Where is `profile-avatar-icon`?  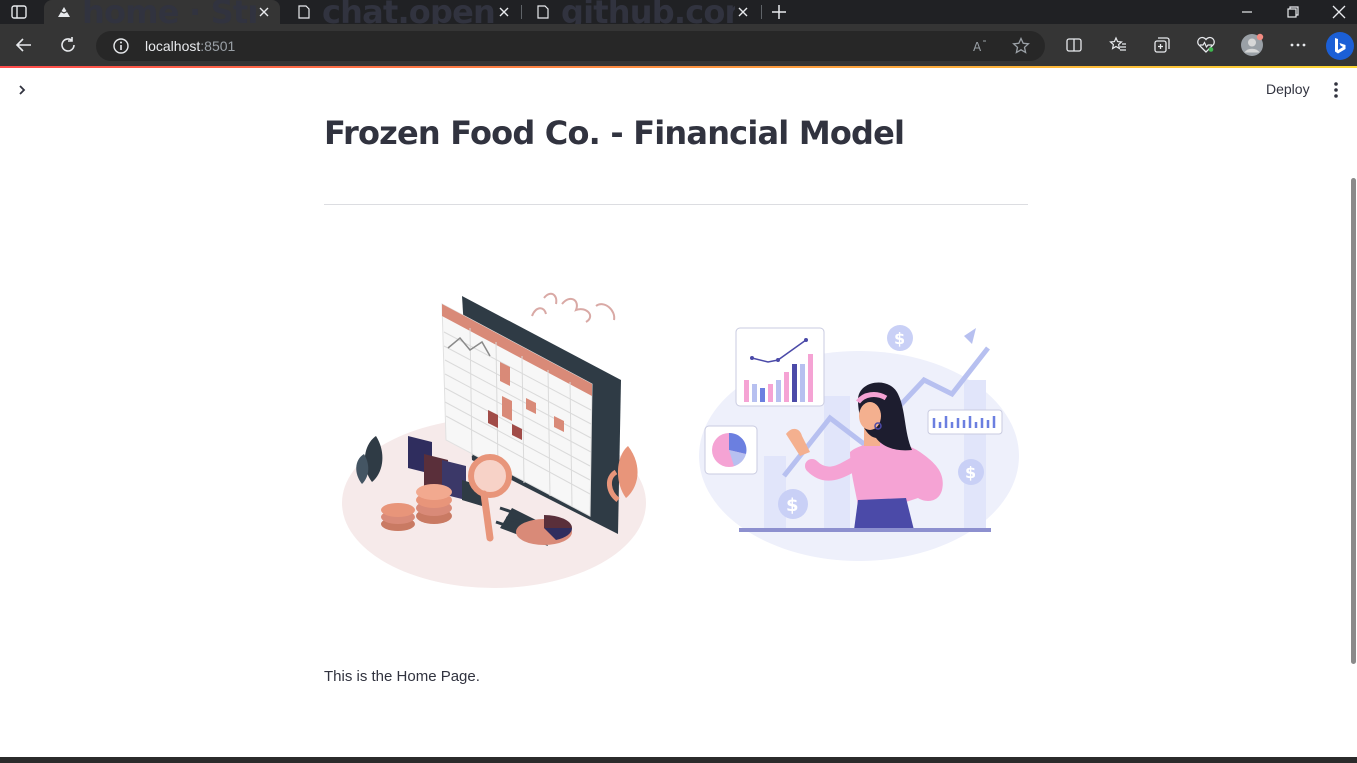 profile-avatar-icon is located at coordinates (1252, 45).